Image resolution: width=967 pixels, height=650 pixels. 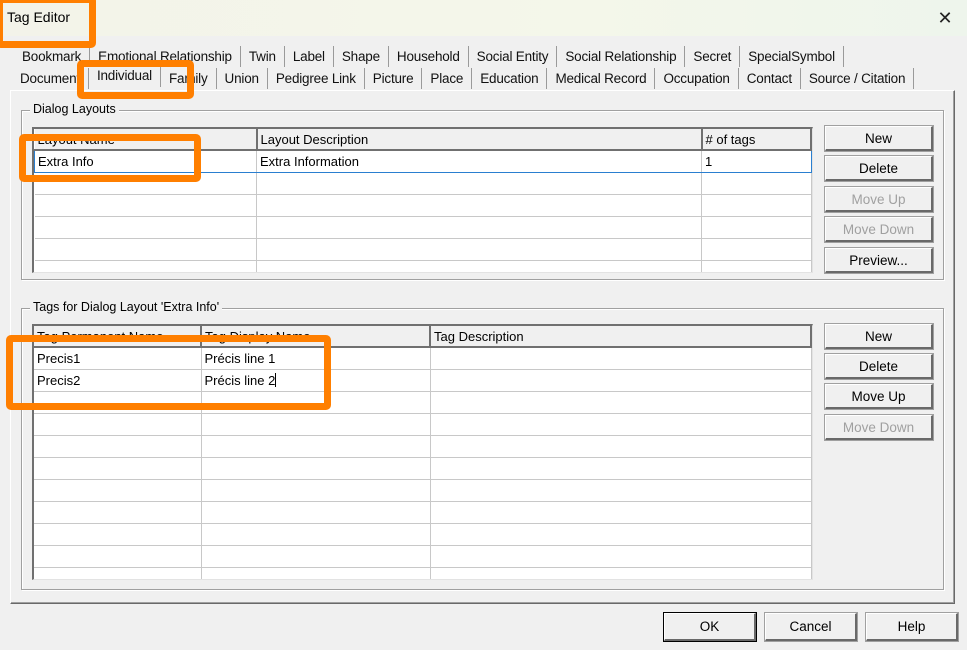 I want to click on dialog-layouts-move-up-button: Move Up, so click(x=879, y=199).